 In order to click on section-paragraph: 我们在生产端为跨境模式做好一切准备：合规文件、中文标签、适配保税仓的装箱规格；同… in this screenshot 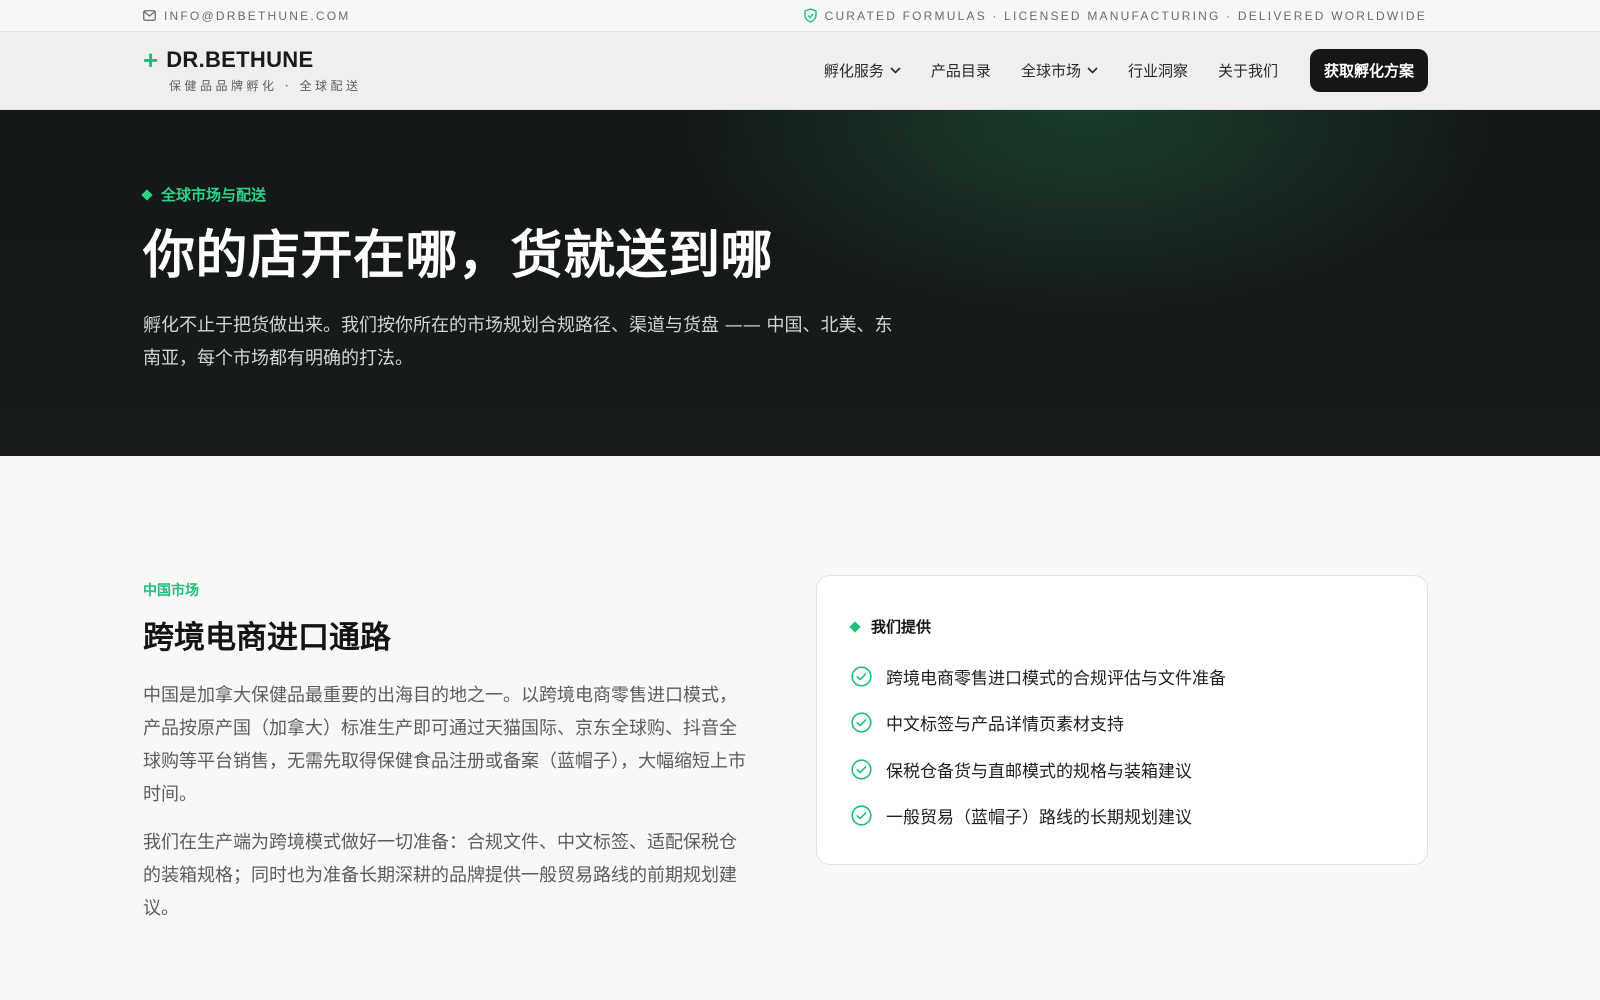, I will do `click(440, 875)`.